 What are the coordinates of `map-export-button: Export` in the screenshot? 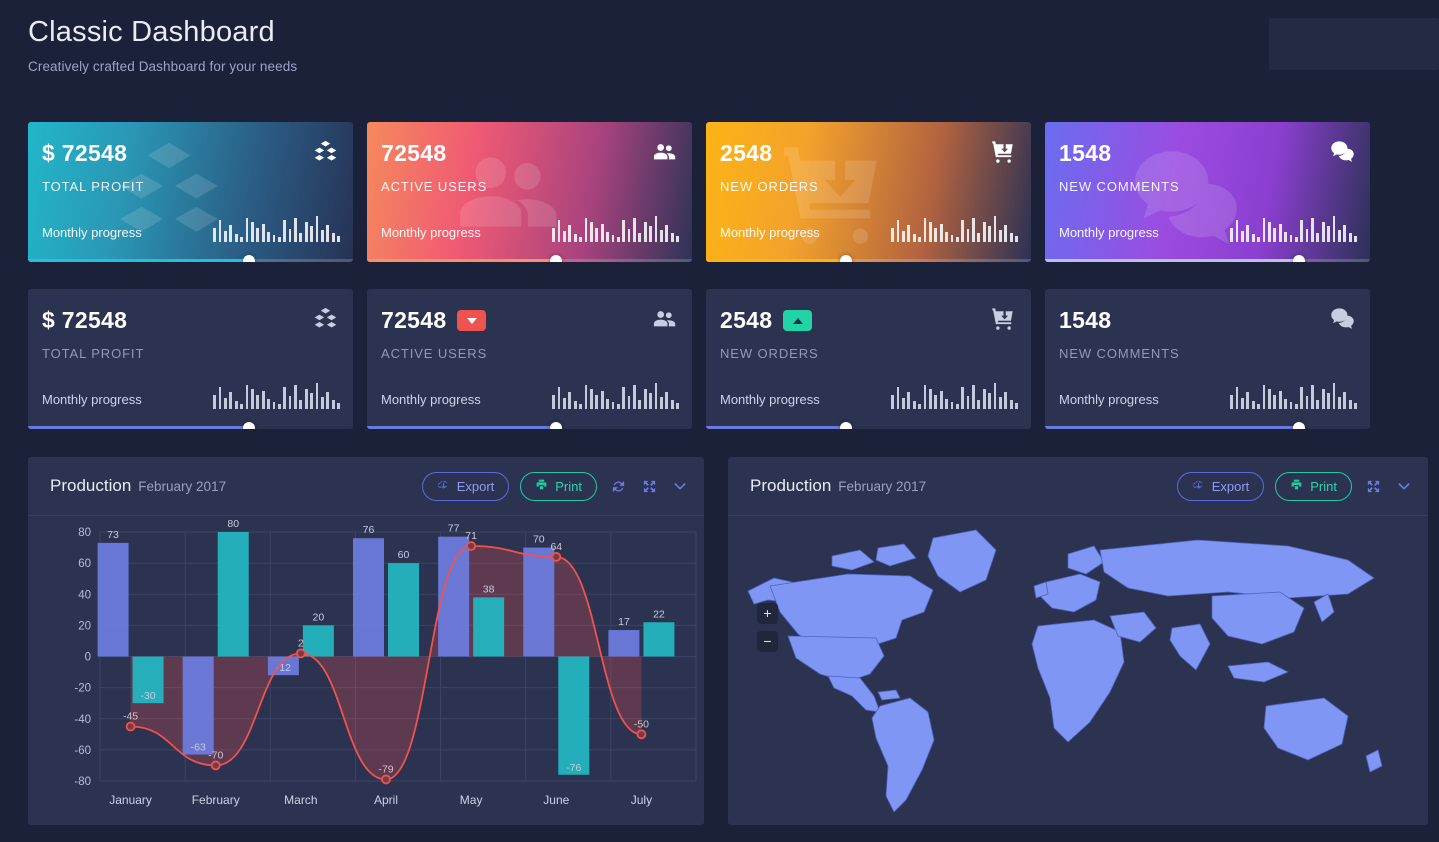 It's located at (1220, 486).